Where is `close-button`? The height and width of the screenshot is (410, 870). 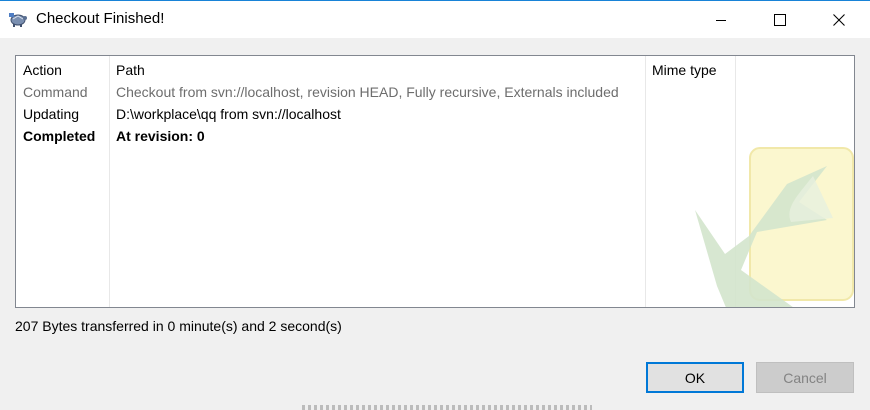 close-button is located at coordinates (839, 19).